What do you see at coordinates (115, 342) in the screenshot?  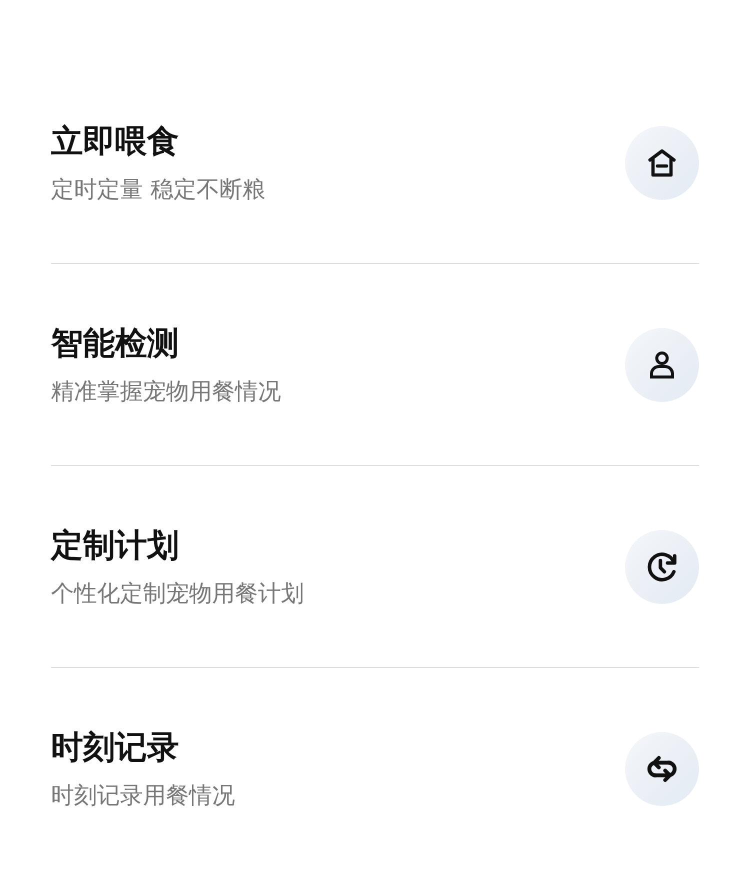 I see `feature-title: 智能检测` at bounding box center [115, 342].